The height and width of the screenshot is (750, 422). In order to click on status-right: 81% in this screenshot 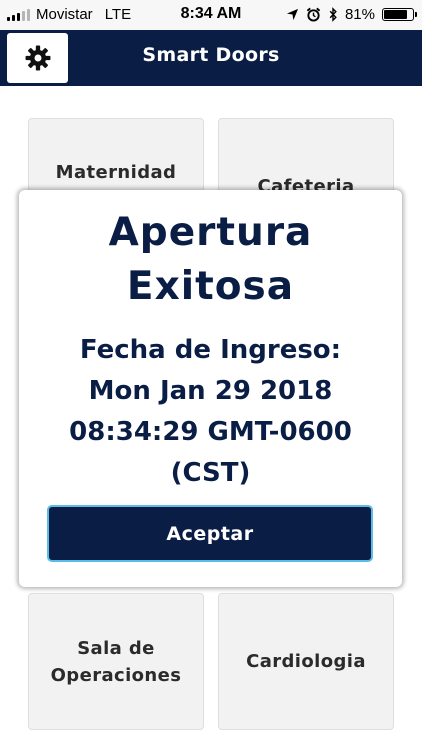, I will do `click(351, 14)`.